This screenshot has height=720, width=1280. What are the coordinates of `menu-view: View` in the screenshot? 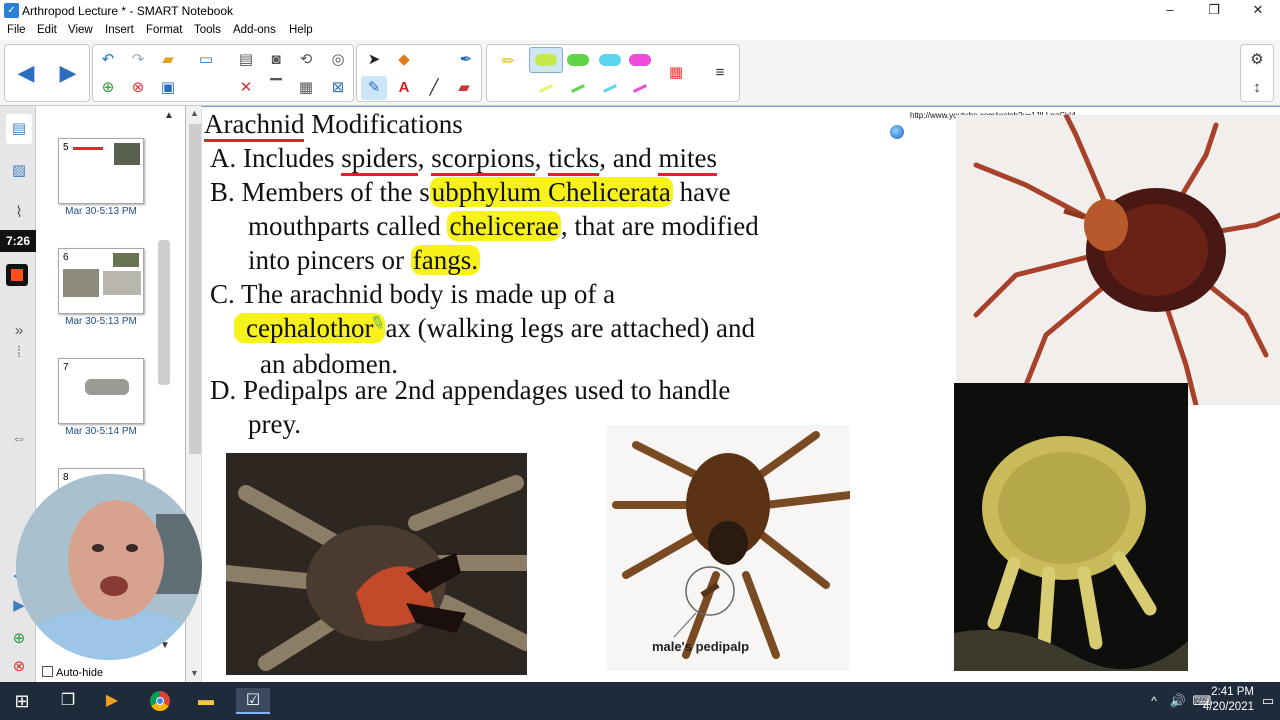 It's located at (80, 30).